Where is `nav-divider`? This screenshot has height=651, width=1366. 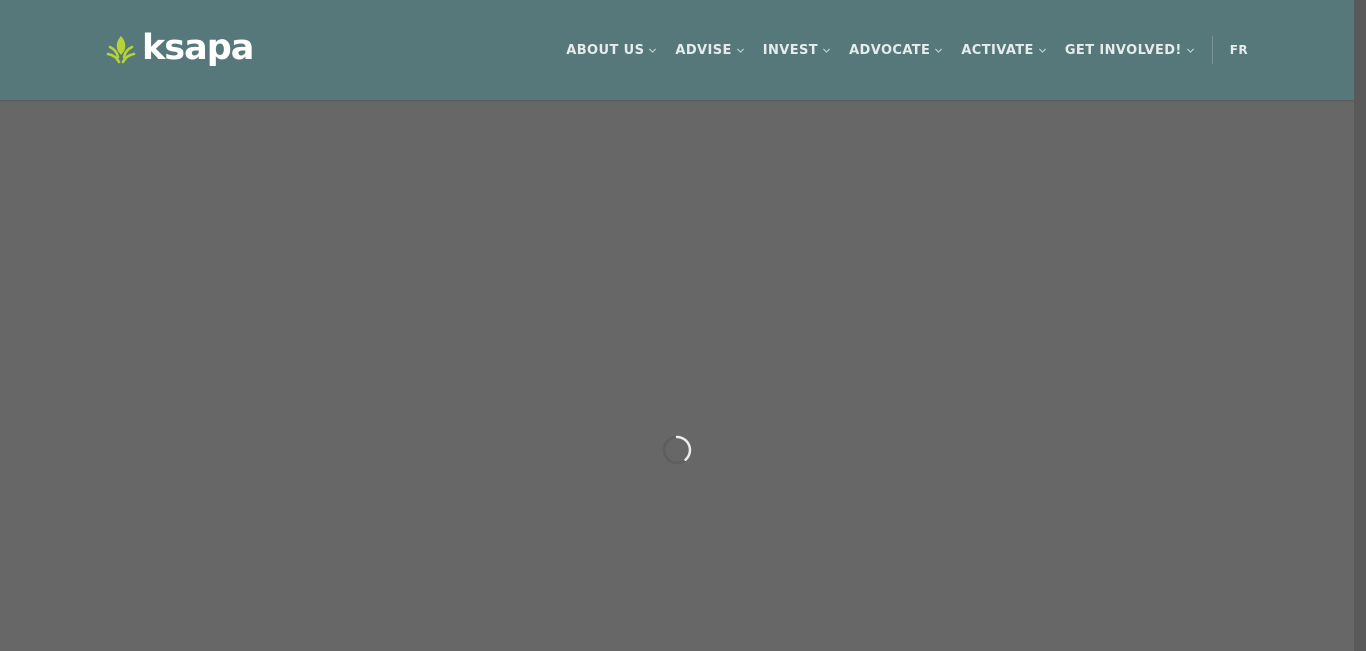
nav-divider is located at coordinates (1212, 50).